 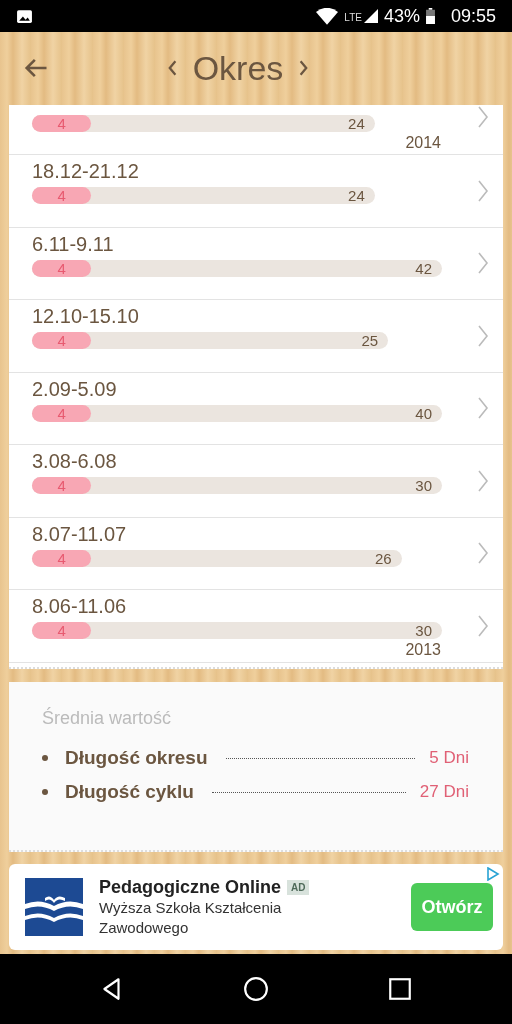 I want to click on period-dates: 8.06-11.06, so click(x=80, y=606).